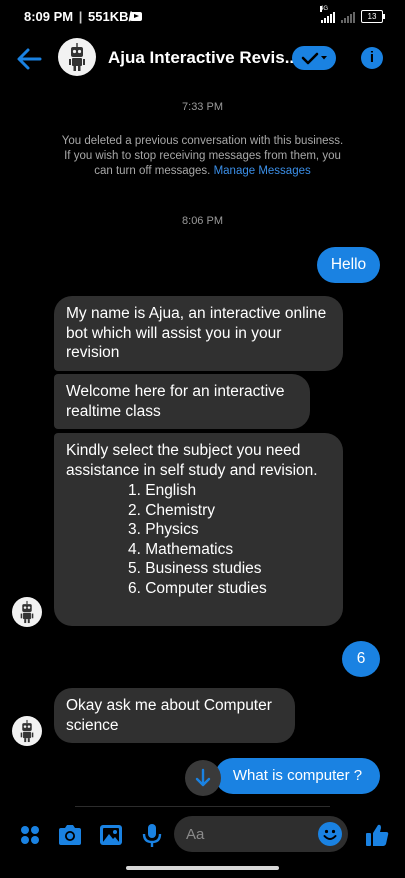 The height and width of the screenshot is (878, 405). I want to click on subject-option: 3. Physics, so click(163, 530).